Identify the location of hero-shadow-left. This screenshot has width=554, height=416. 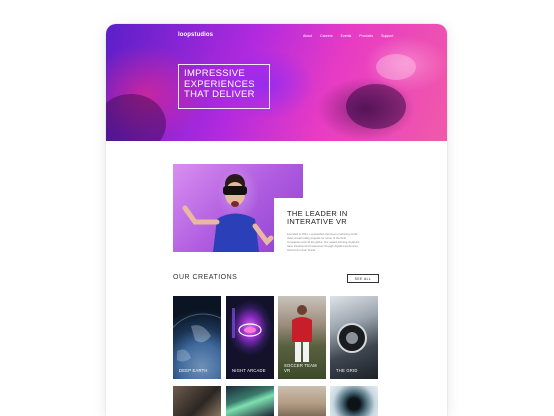
(136, 117).